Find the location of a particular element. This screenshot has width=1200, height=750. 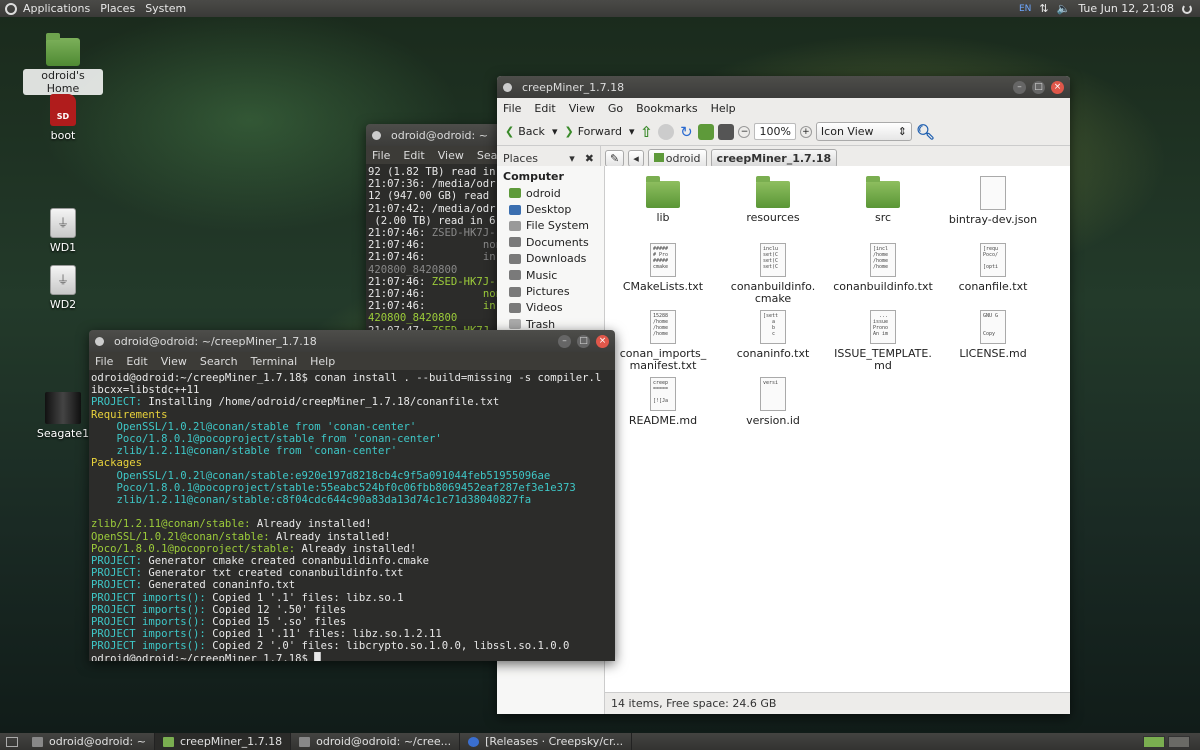

menu-places: Places is located at coordinates (117, 8).